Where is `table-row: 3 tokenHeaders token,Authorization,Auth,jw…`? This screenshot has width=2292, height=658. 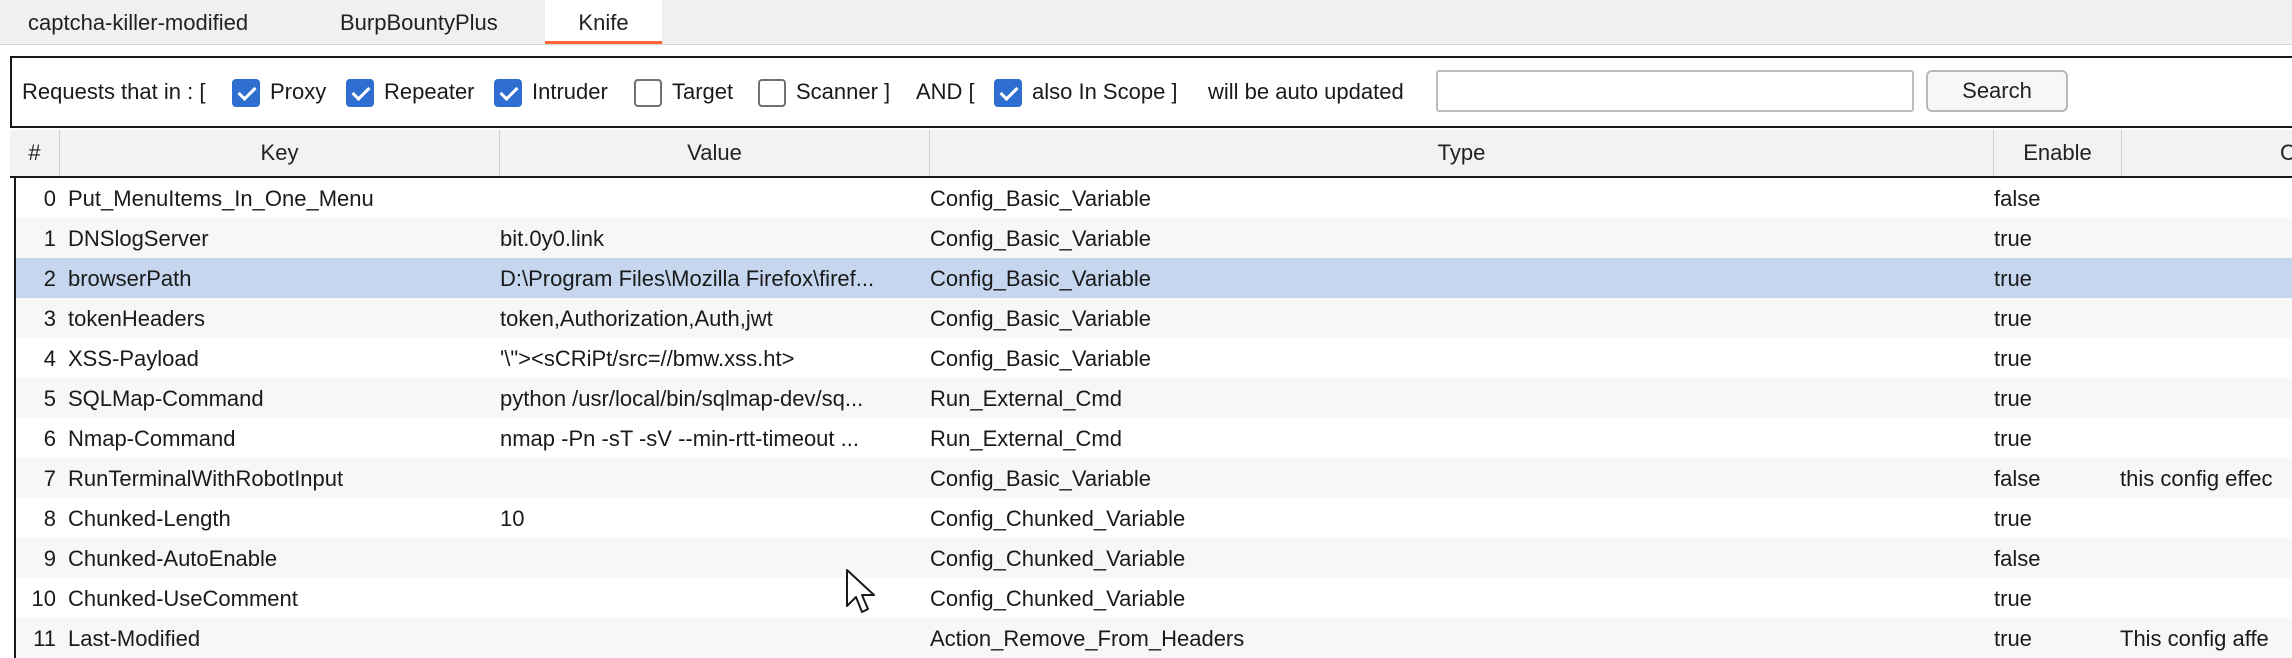 table-row: 3 tokenHeaders token,Authorization,Auth,jw… is located at coordinates (1154, 318).